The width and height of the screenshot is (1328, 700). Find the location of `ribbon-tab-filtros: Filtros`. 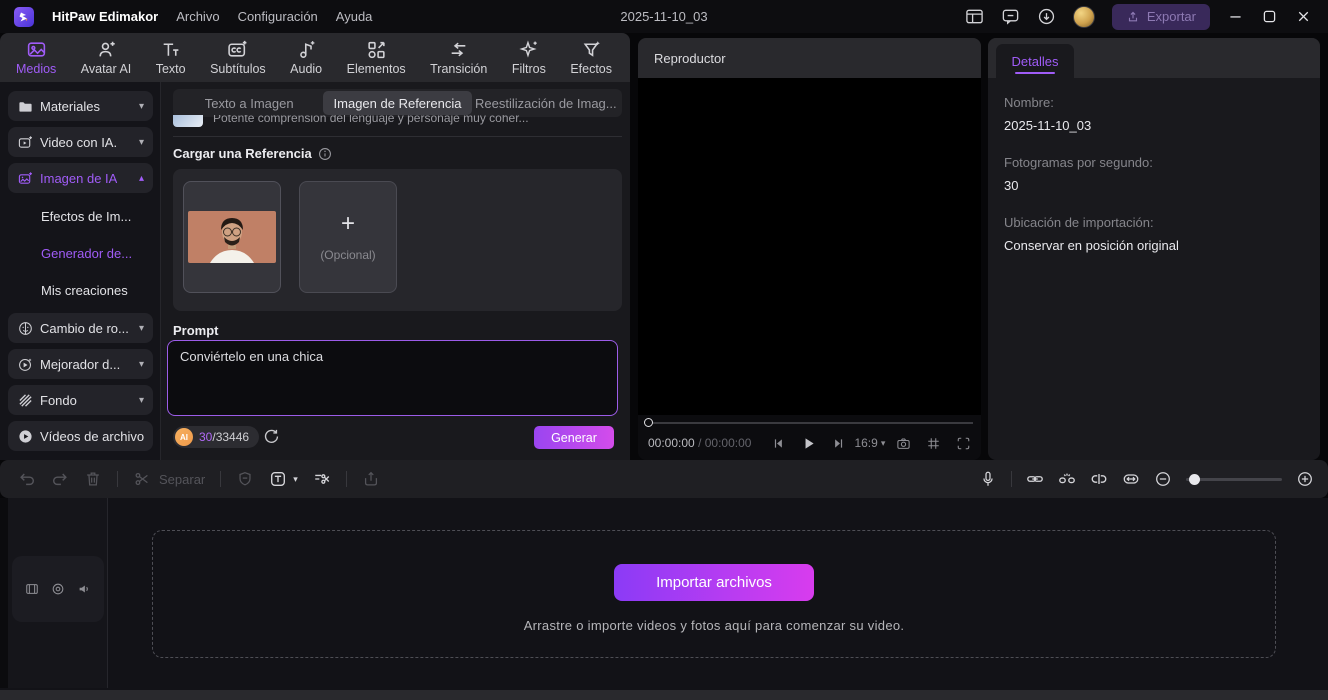

ribbon-tab-filtros: Filtros is located at coordinates (529, 57).